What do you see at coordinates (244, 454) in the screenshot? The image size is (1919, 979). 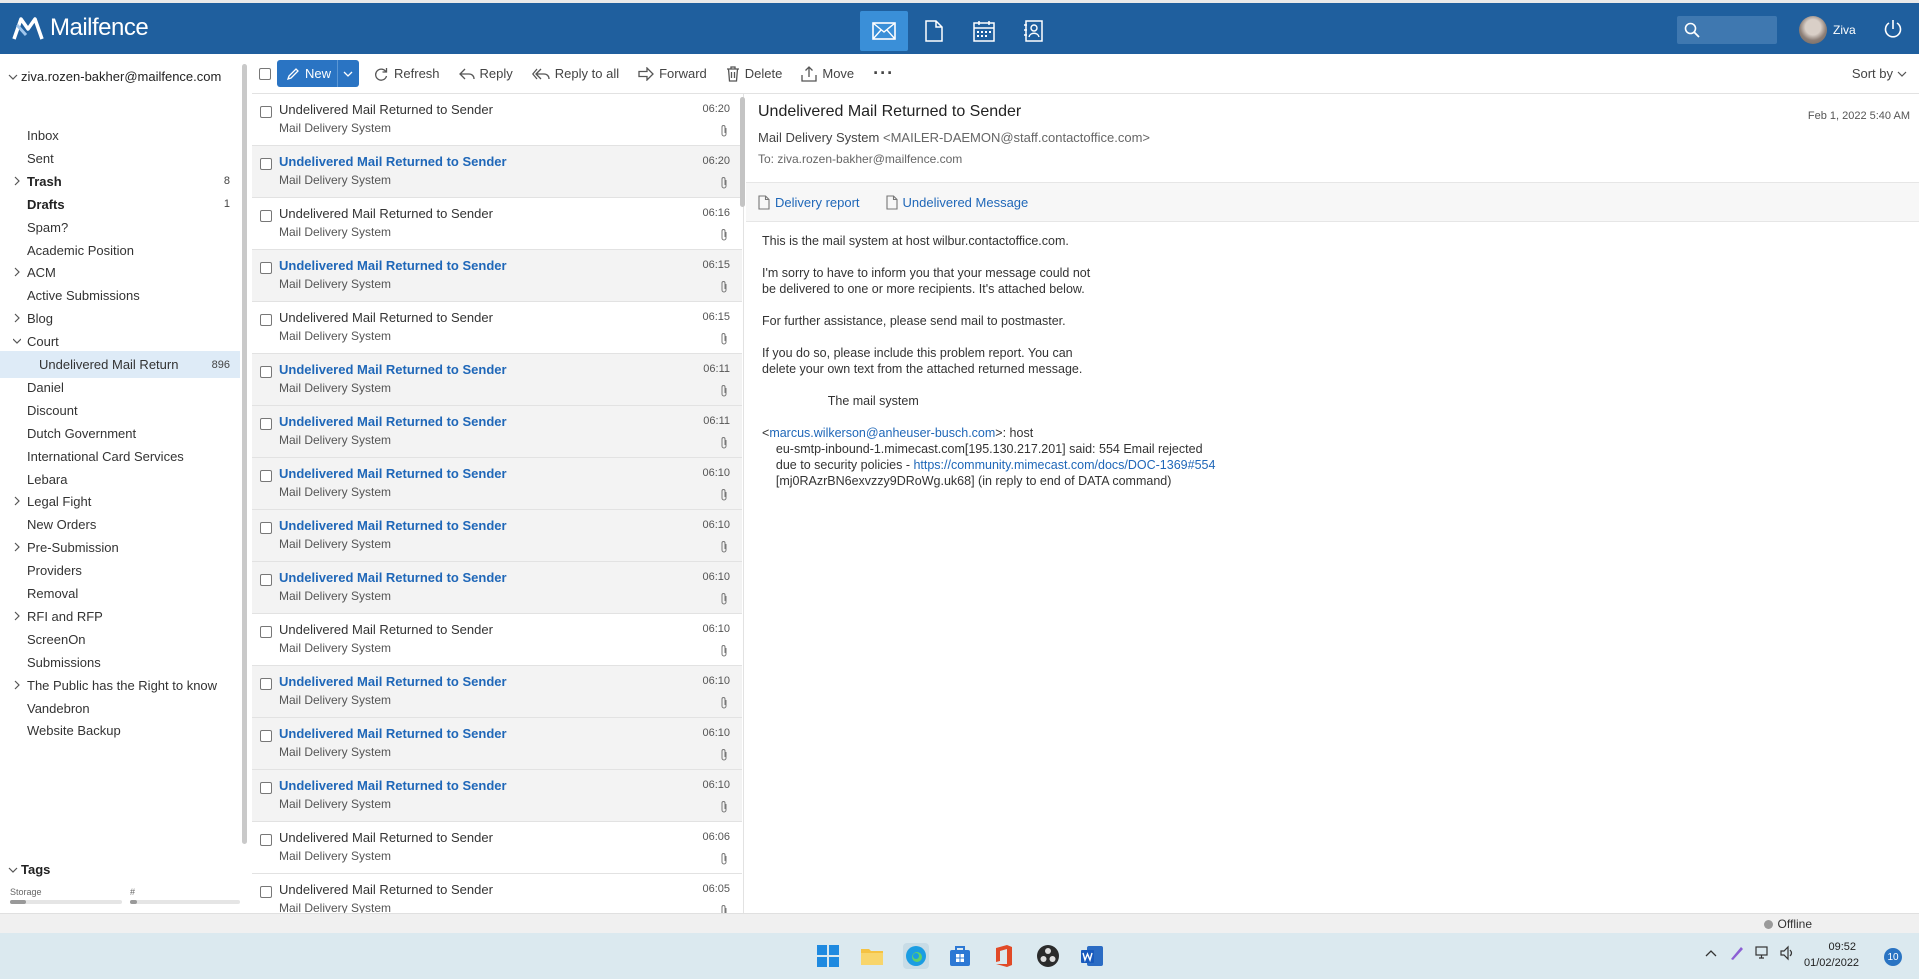 I see `sidebar-scrollbar` at bounding box center [244, 454].